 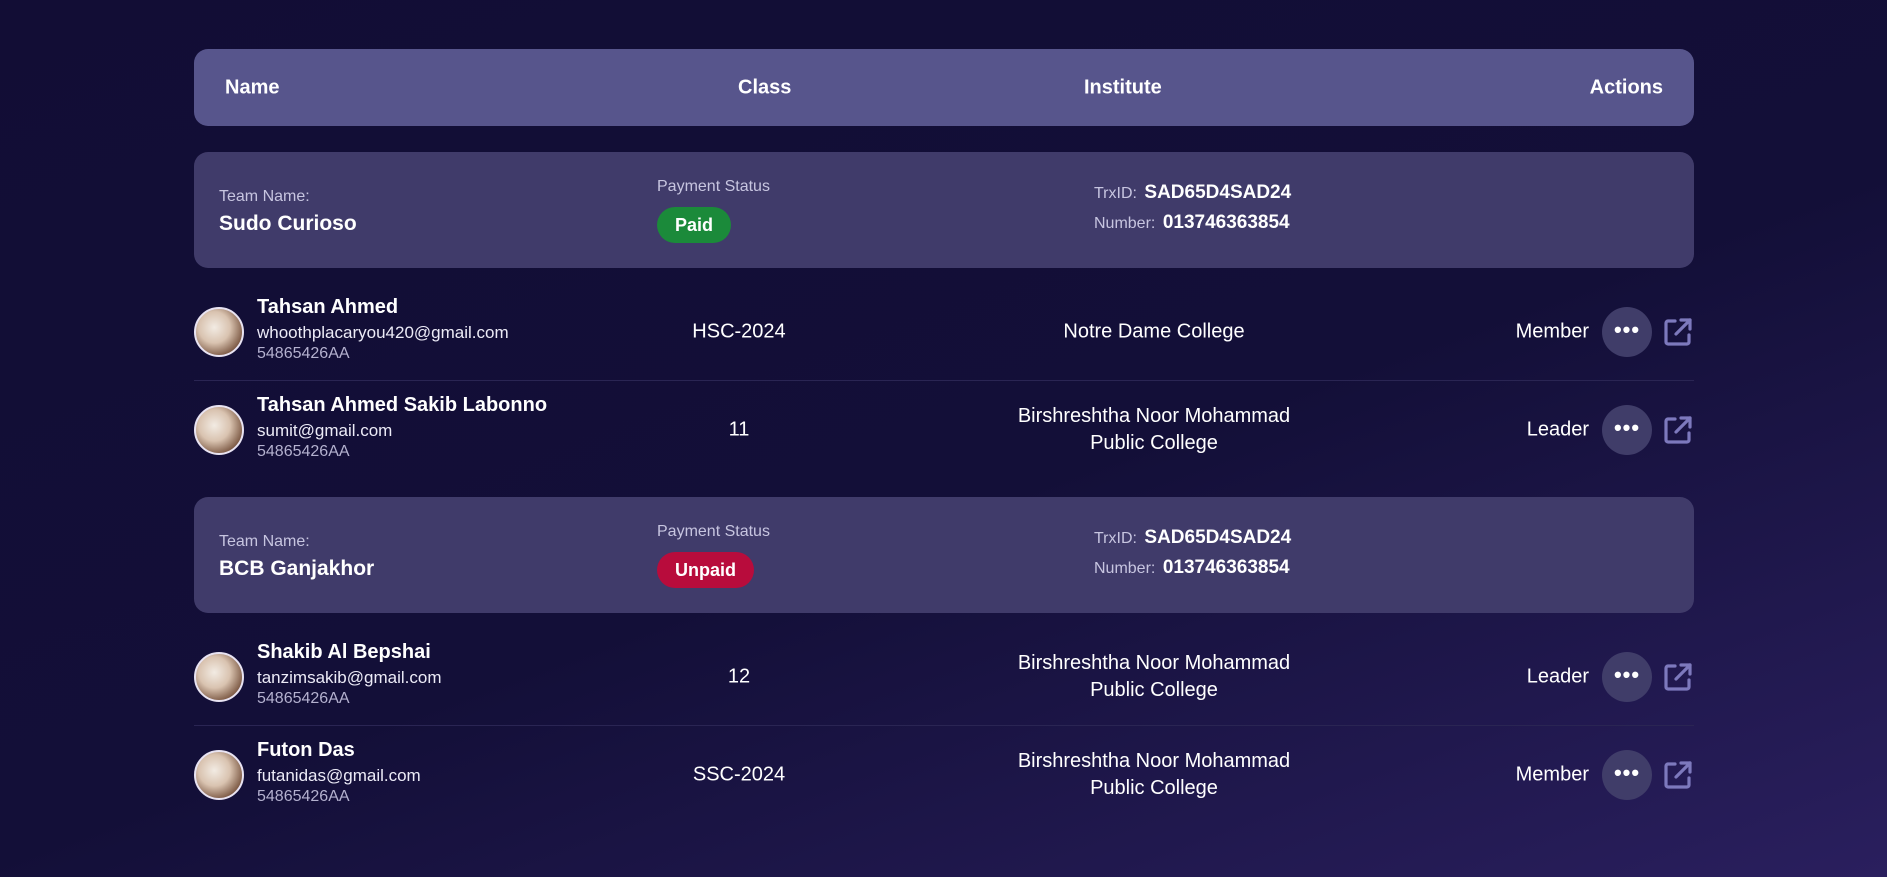 What do you see at coordinates (306, 750) in the screenshot?
I see `member-name: Futon Das` at bounding box center [306, 750].